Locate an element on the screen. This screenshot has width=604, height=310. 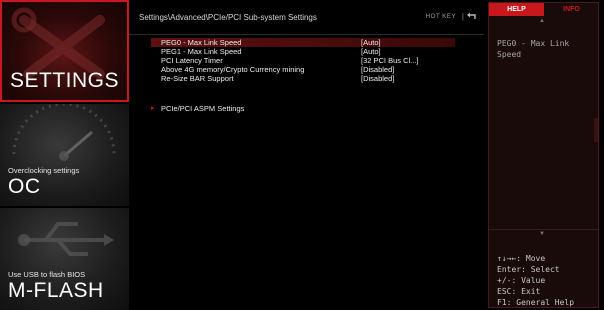
scroll-down-icon: ▼ is located at coordinates (542, 234).